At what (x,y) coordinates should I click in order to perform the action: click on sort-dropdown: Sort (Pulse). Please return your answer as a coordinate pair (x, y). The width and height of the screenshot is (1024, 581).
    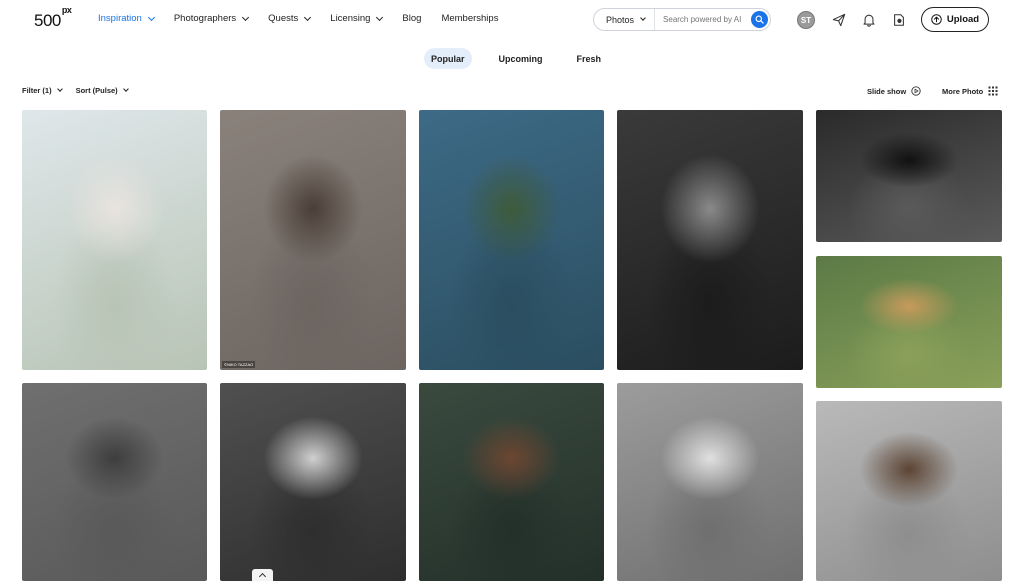
    Looking at the image, I should click on (102, 90).